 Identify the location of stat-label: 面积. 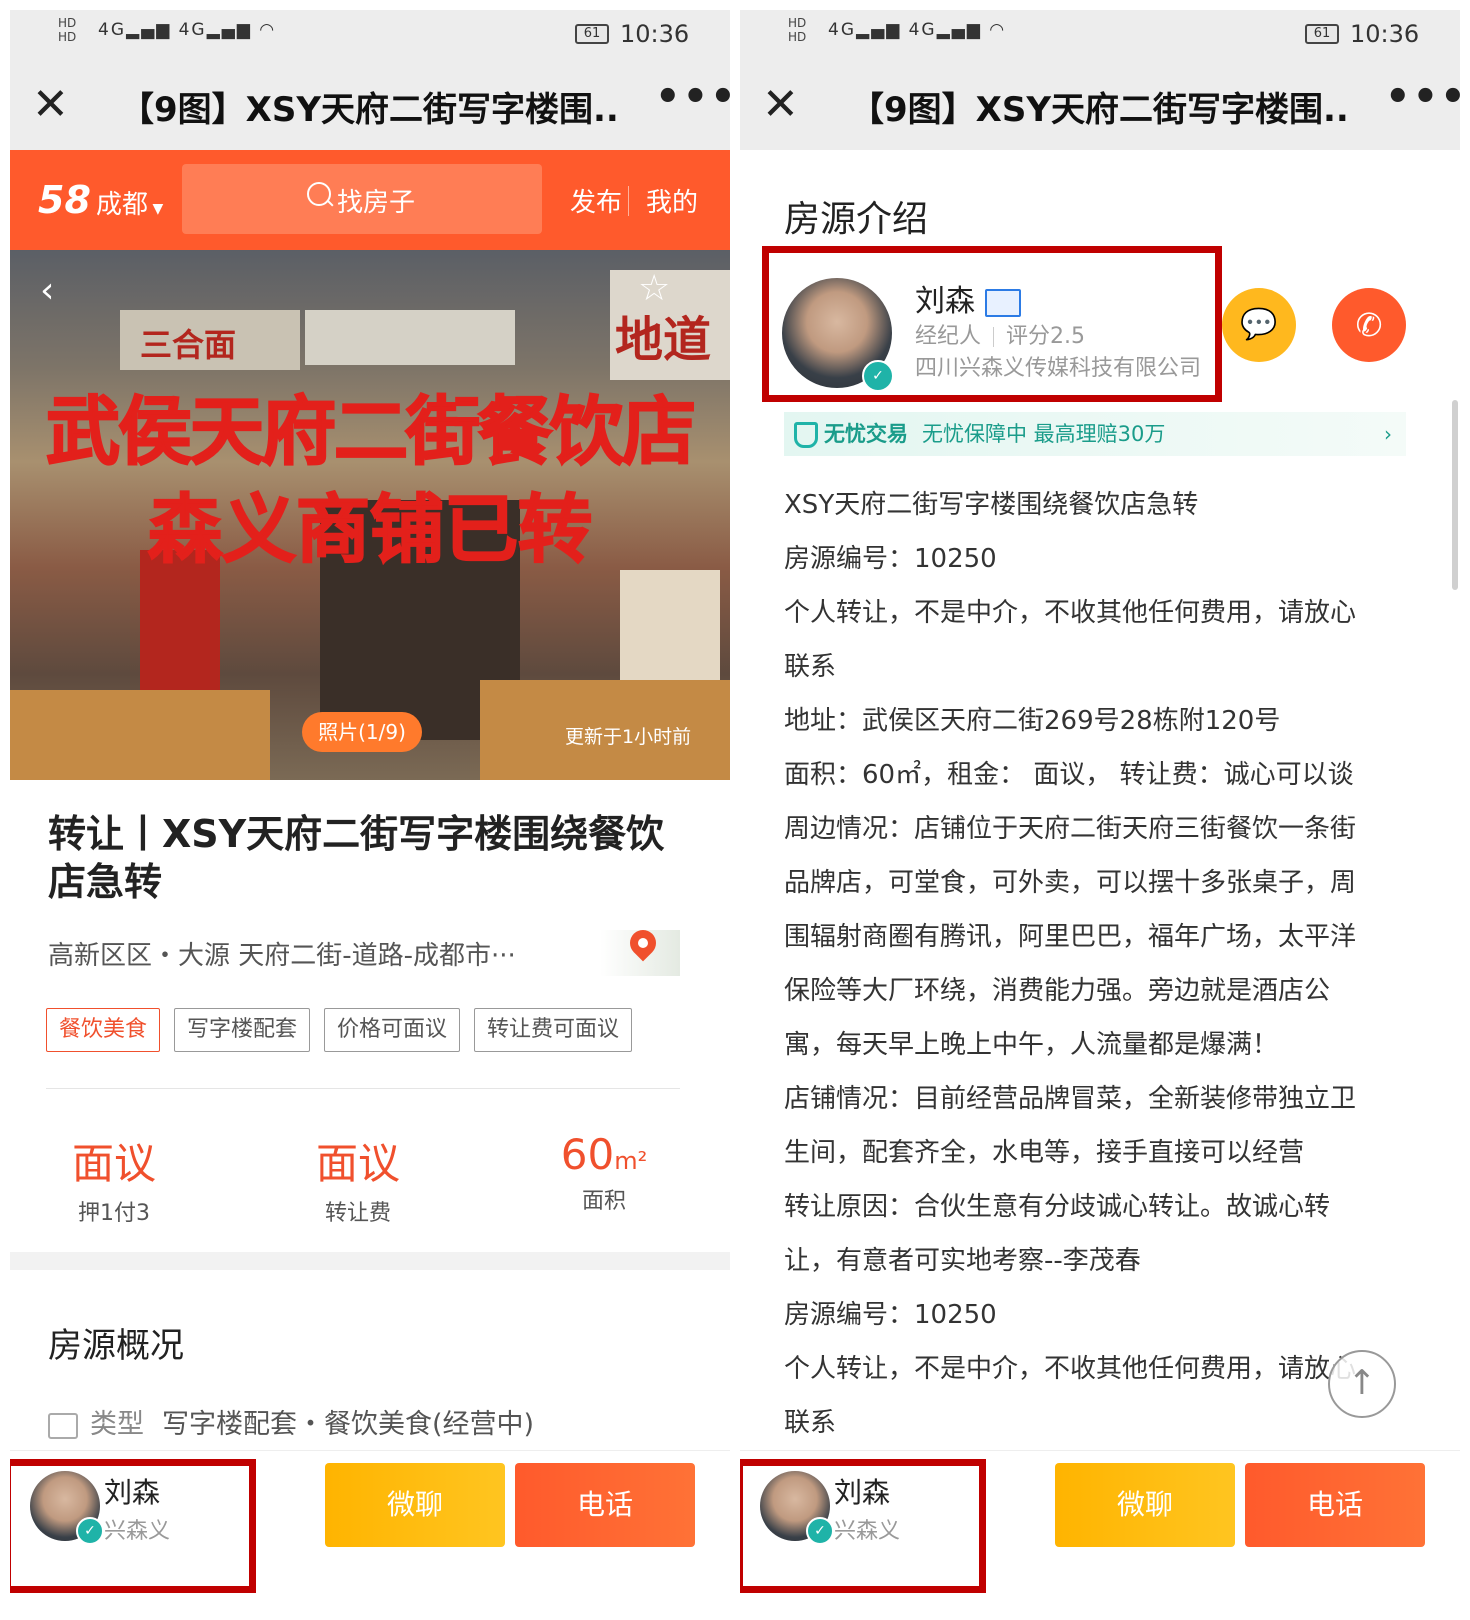
(603, 1201).